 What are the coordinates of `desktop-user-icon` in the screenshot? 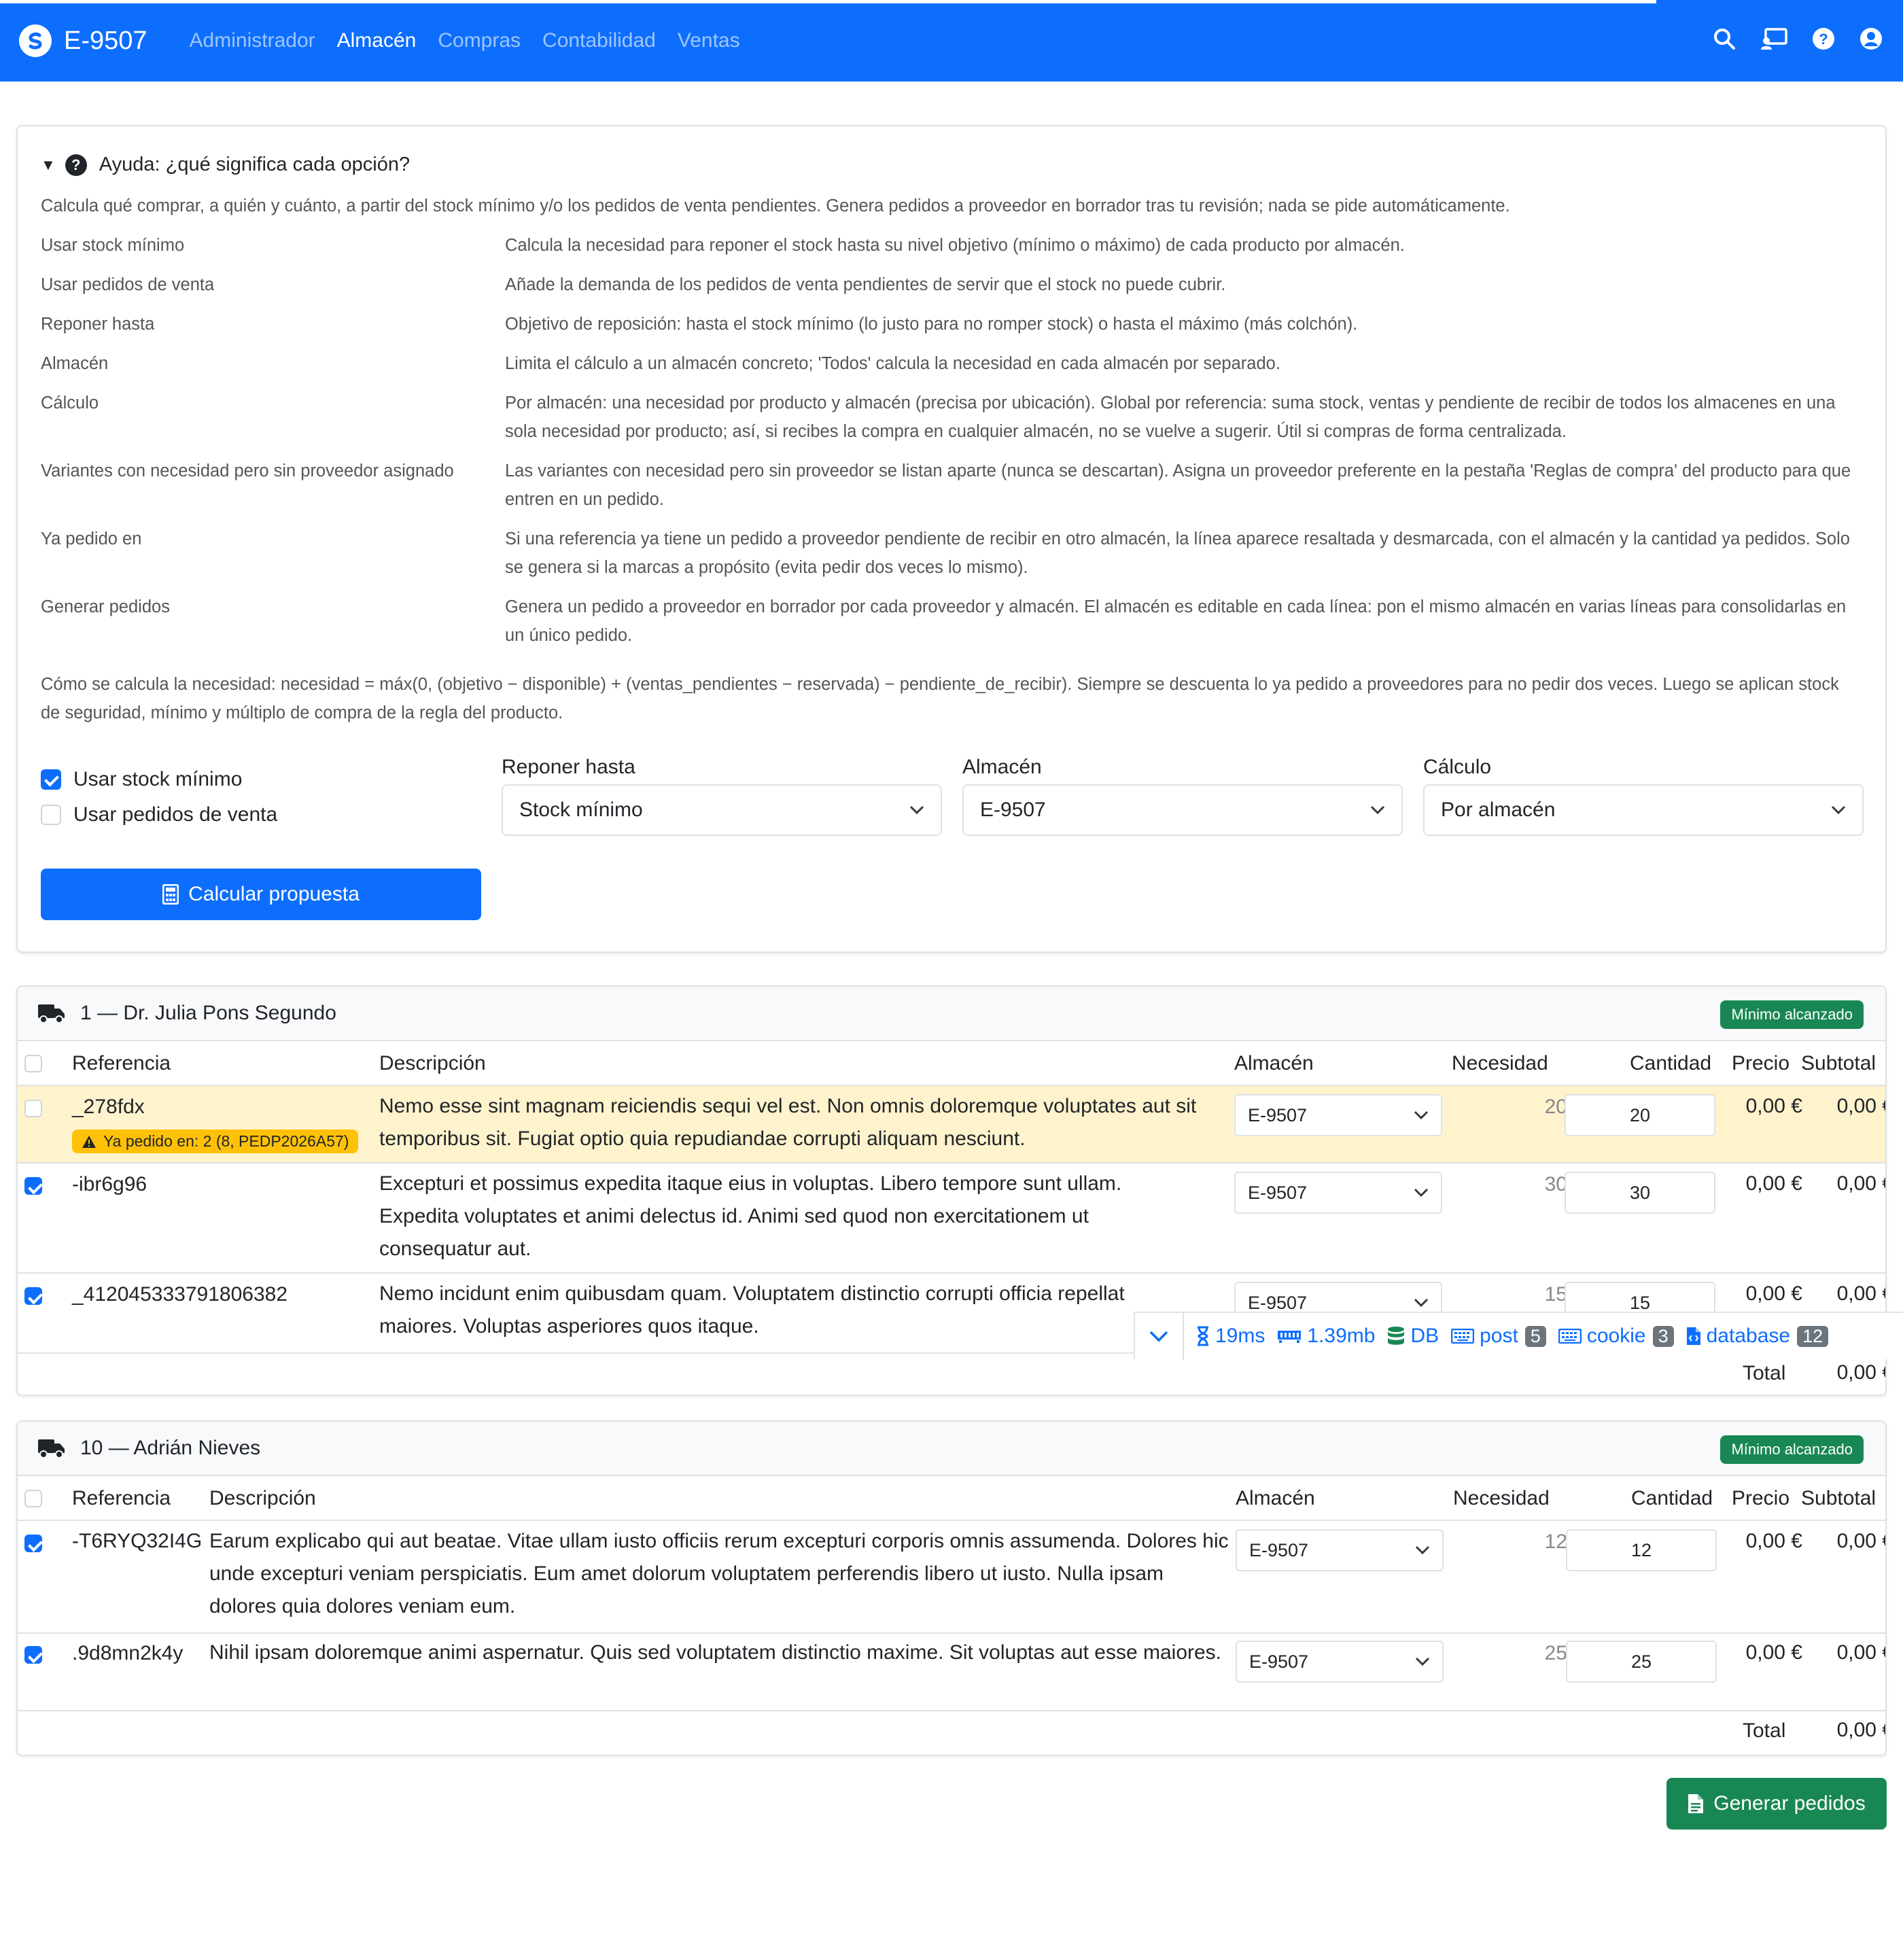 It's located at (1773, 39).